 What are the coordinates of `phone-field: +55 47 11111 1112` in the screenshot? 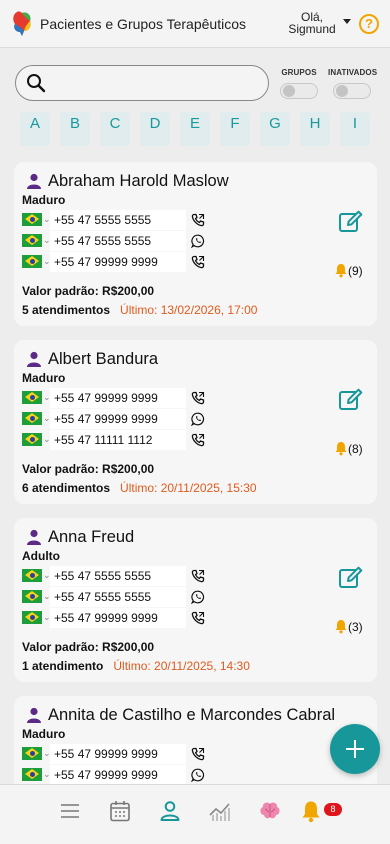 It's located at (118, 440).